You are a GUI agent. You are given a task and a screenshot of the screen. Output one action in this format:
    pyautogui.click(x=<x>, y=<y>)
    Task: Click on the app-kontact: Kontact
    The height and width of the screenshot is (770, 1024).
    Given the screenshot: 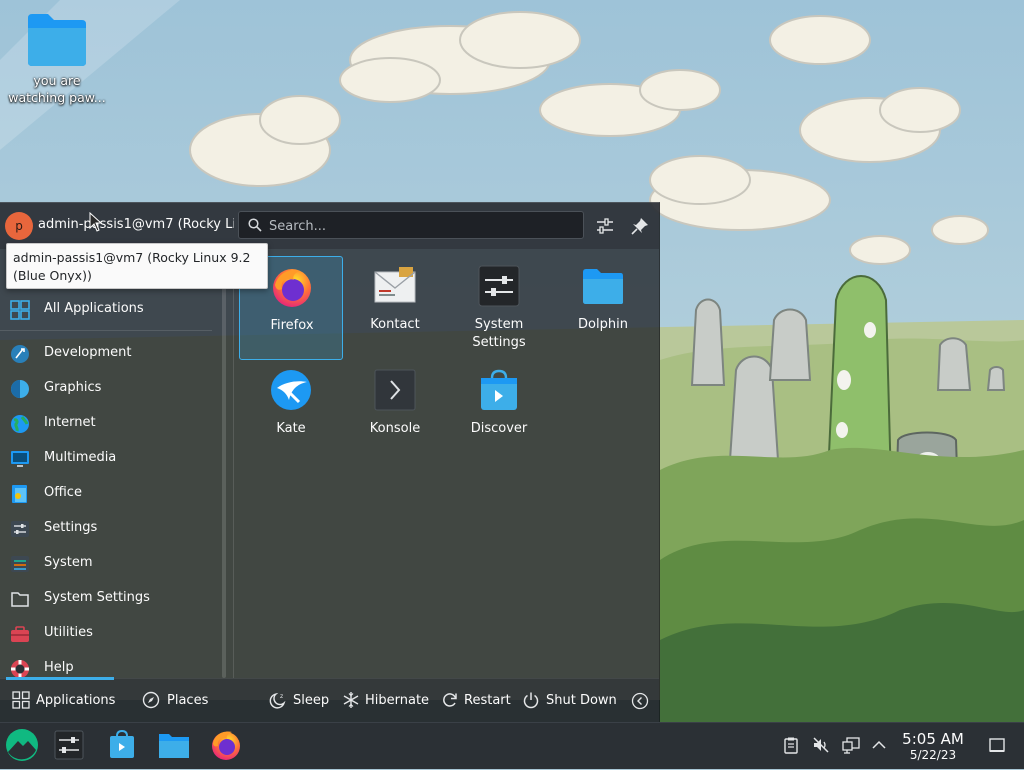 What is the action you would take?
    pyautogui.click(x=395, y=308)
    